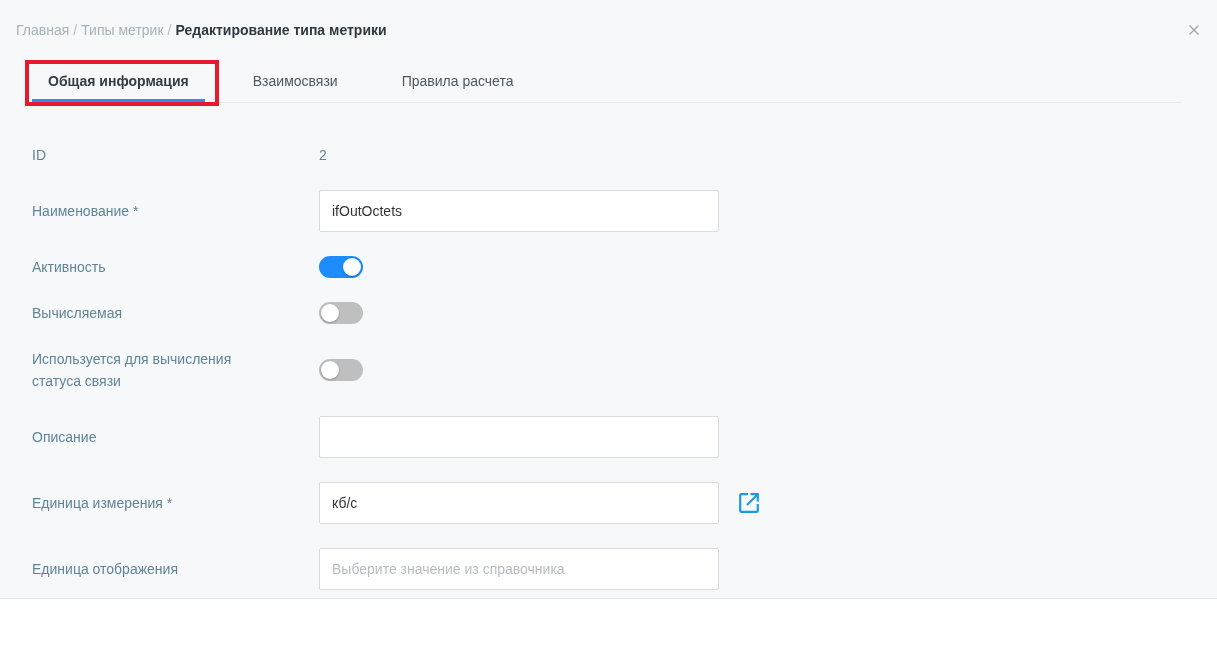 Image resolution: width=1217 pixels, height=657 pixels. Describe the element at coordinates (519, 503) in the screenshot. I see `text-input: кб/с` at that location.